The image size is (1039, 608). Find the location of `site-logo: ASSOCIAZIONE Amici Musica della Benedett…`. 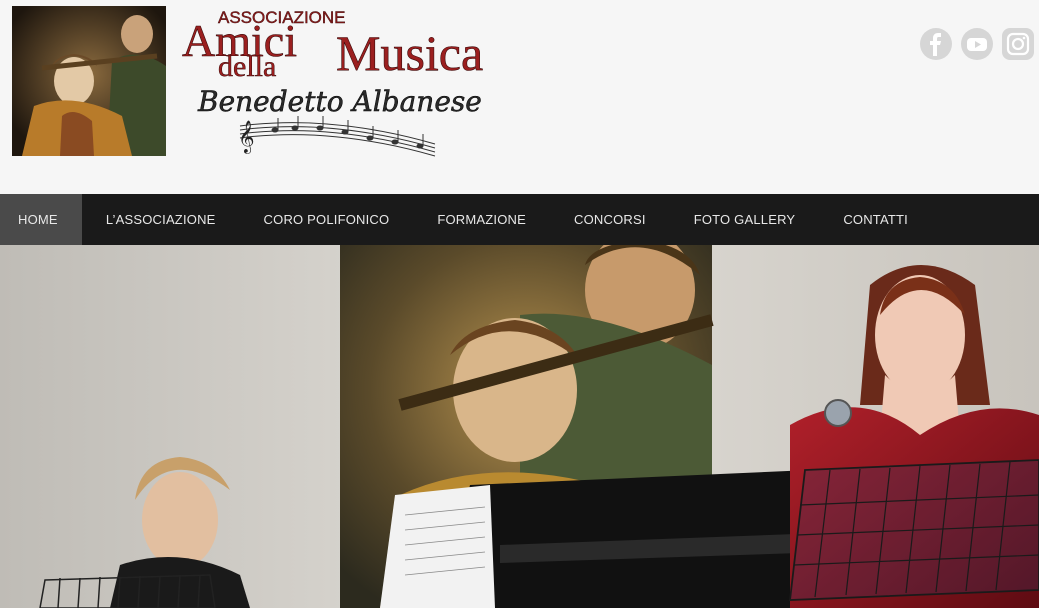

site-logo: ASSOCIAZIONE Amici Musica della Benedett… is located at coordinates (340, 84).